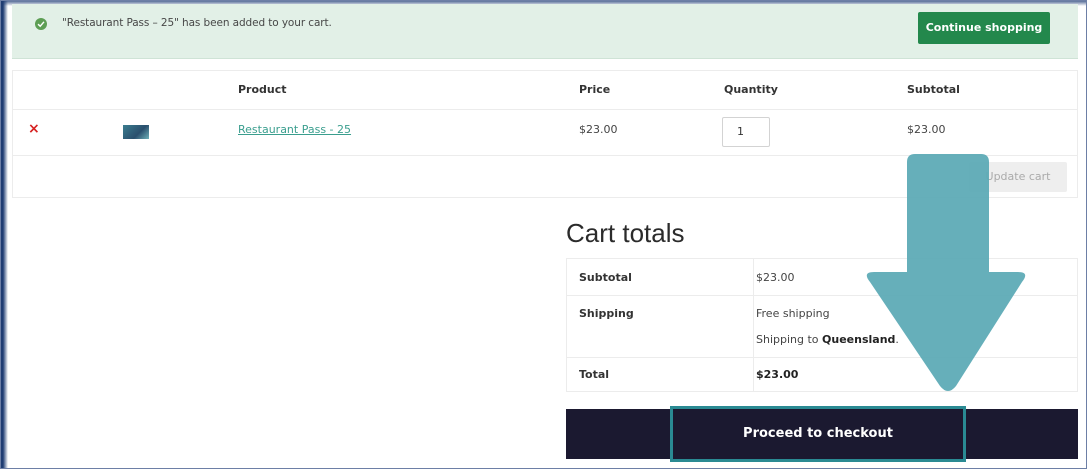 This screenshot has width=1087, height=469. Describe the element at coordinates (606, 313) in the screenshot. I see `shipping-label: Shipping` at that location.